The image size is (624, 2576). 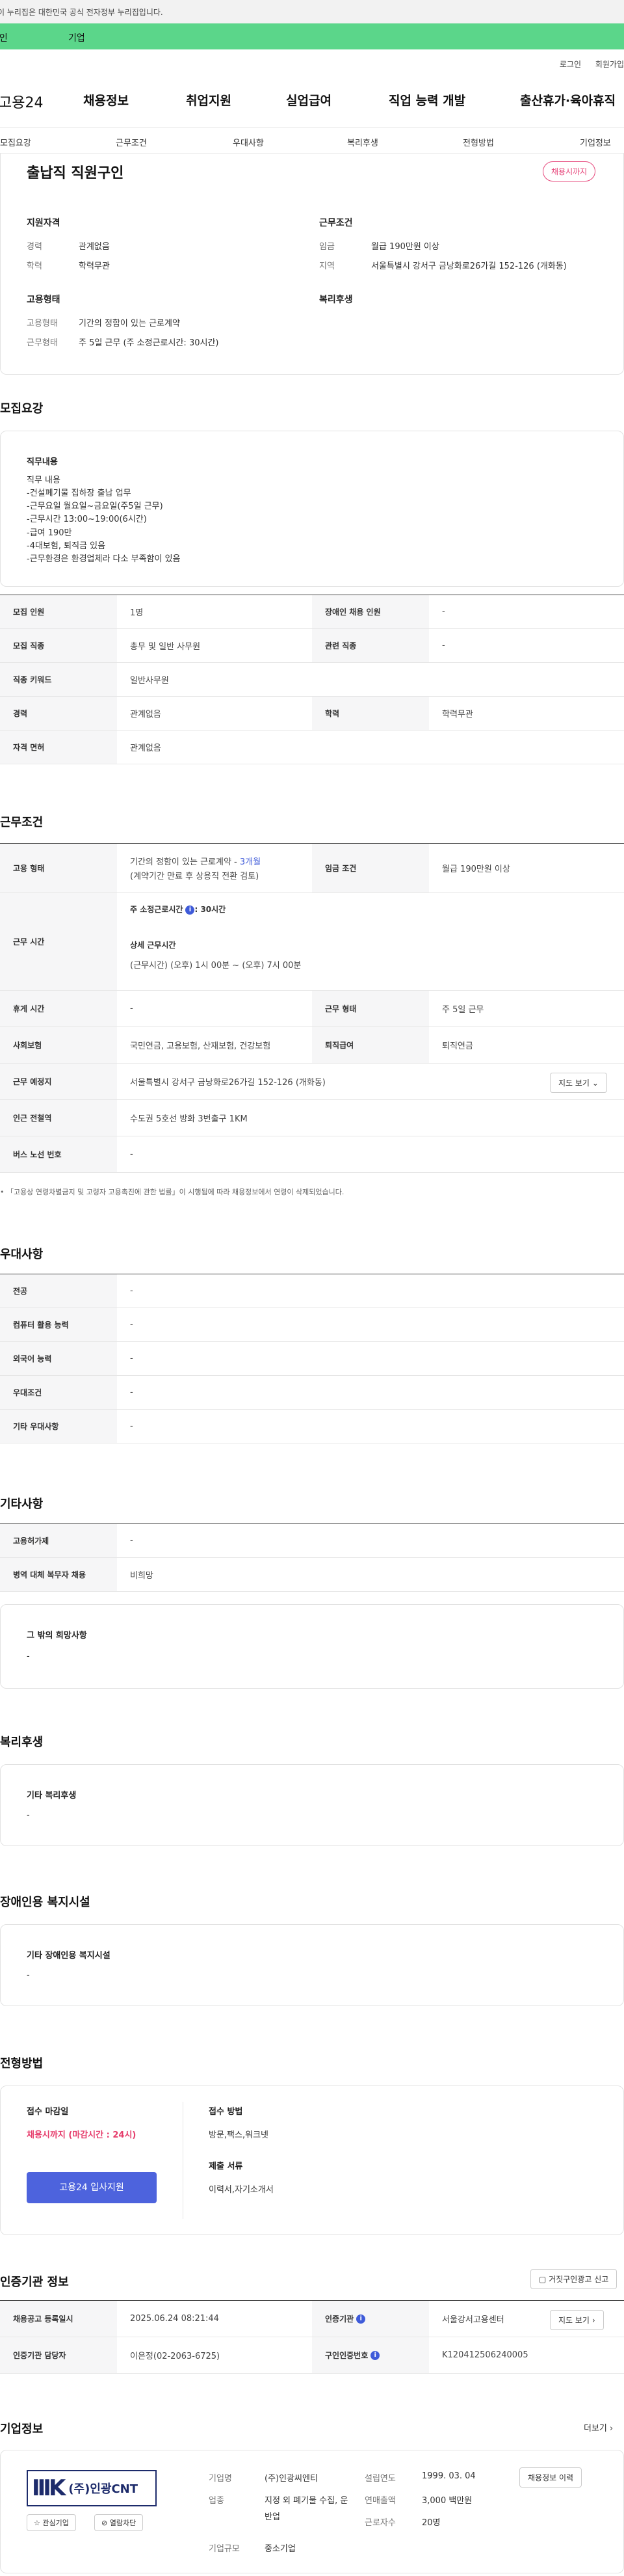 I want to click on employment-heading: 고용형태, so click(x=43, y=300).